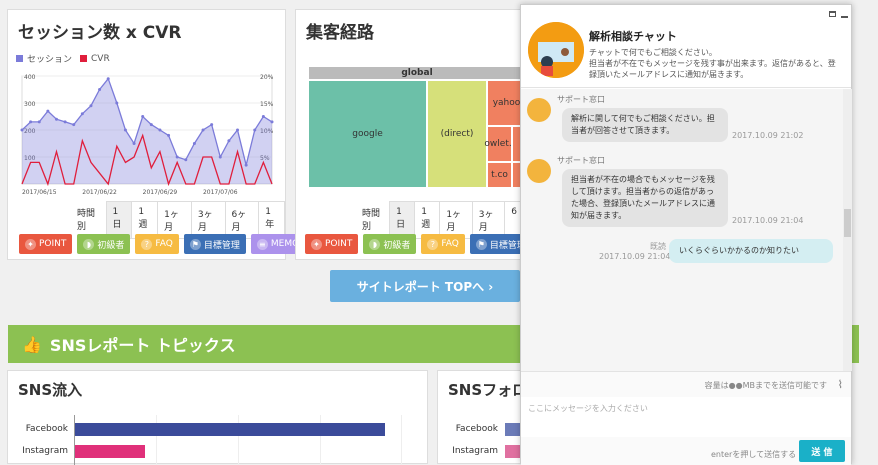  What do you see at coordinates (658, 246) in the screenshot?
I see `message-read-status: 既読` at bounding box center [658, 246].